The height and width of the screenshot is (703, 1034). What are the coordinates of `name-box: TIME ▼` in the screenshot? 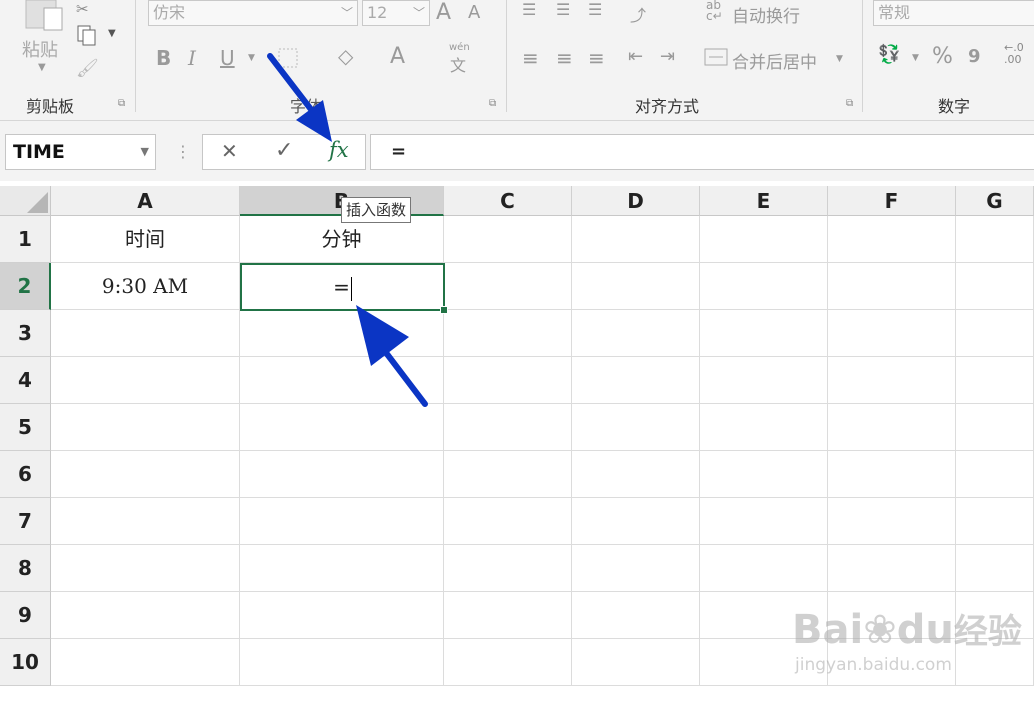 It's located at (80, 152).